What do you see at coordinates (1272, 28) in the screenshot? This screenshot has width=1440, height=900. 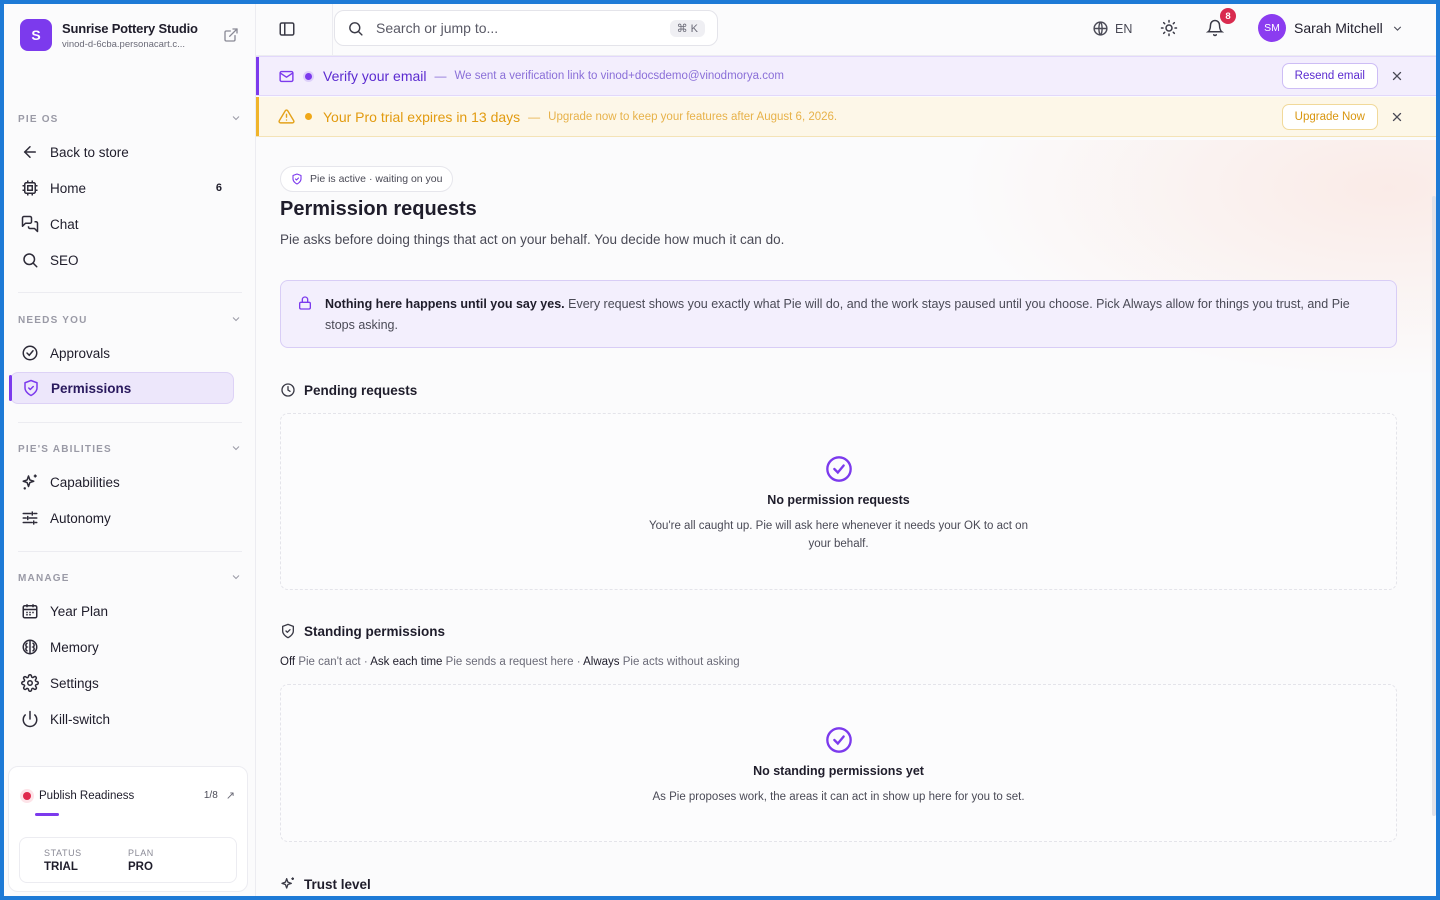 I see `avatar: SM` at bounding box center [1272, 28].